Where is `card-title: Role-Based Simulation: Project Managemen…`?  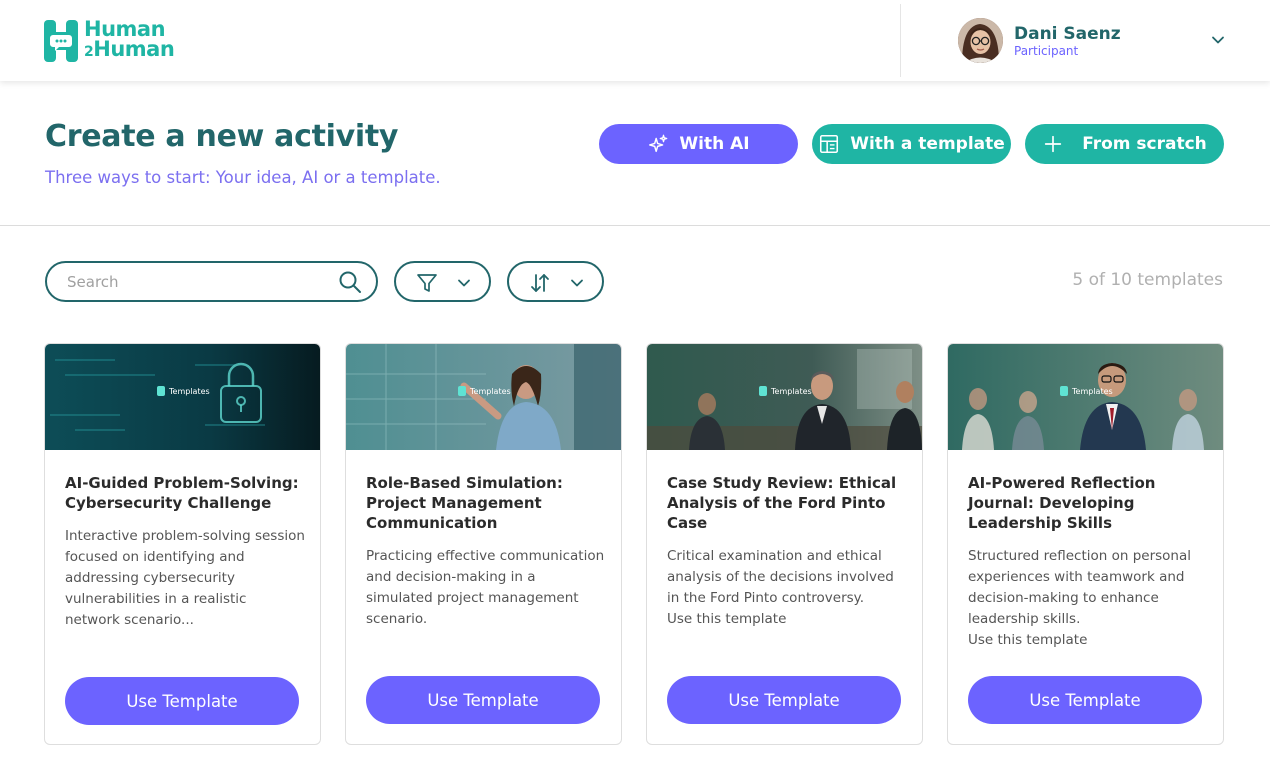 card-title: Role-Based Simulation: Project Managemen… is located at coordinates (464, 503).